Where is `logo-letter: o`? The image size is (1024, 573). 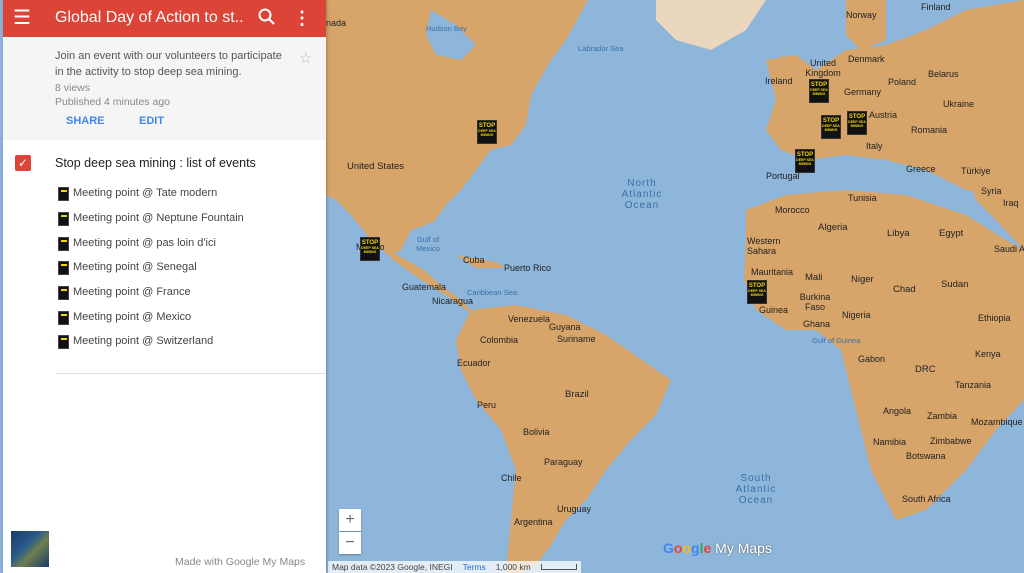 logo-letter: o is located at coordinates (687, 548).